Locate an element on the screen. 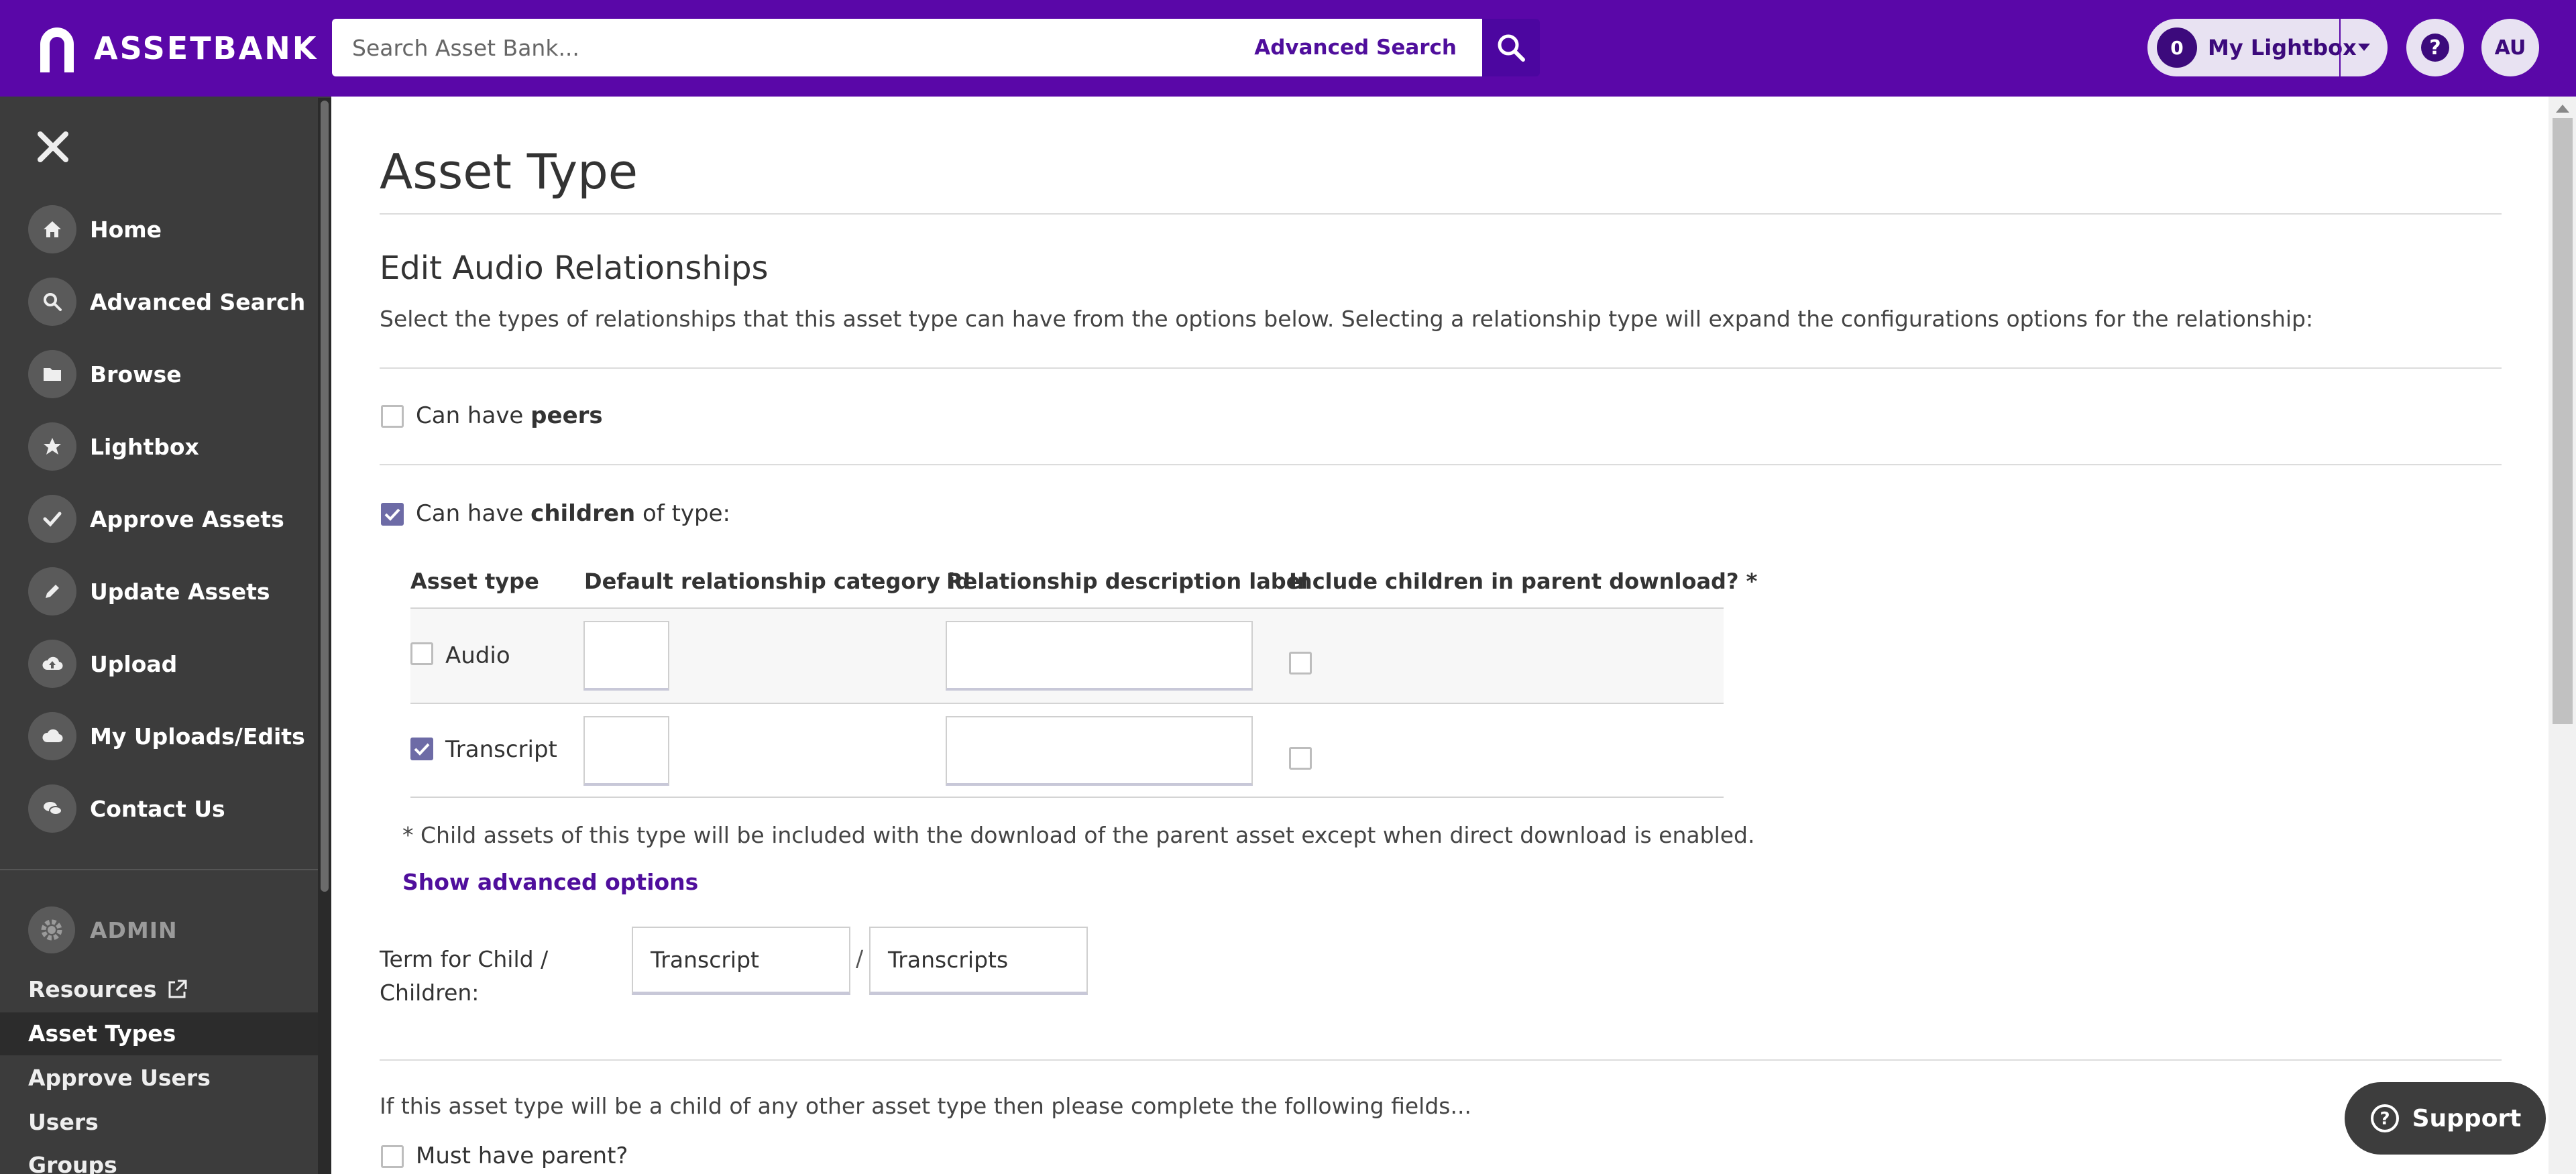  admin-link-label: Users is located at coordinates (63, 1122).